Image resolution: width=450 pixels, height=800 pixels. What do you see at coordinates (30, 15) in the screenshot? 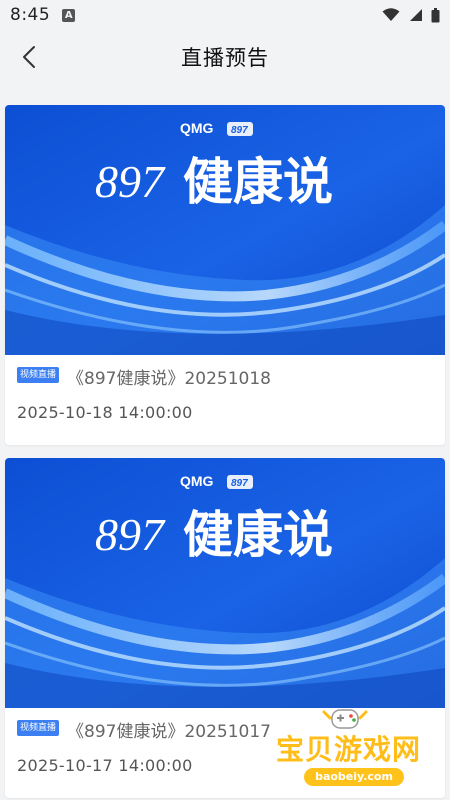
I see `status-time: 8:45` at bounding box center [30, 15].